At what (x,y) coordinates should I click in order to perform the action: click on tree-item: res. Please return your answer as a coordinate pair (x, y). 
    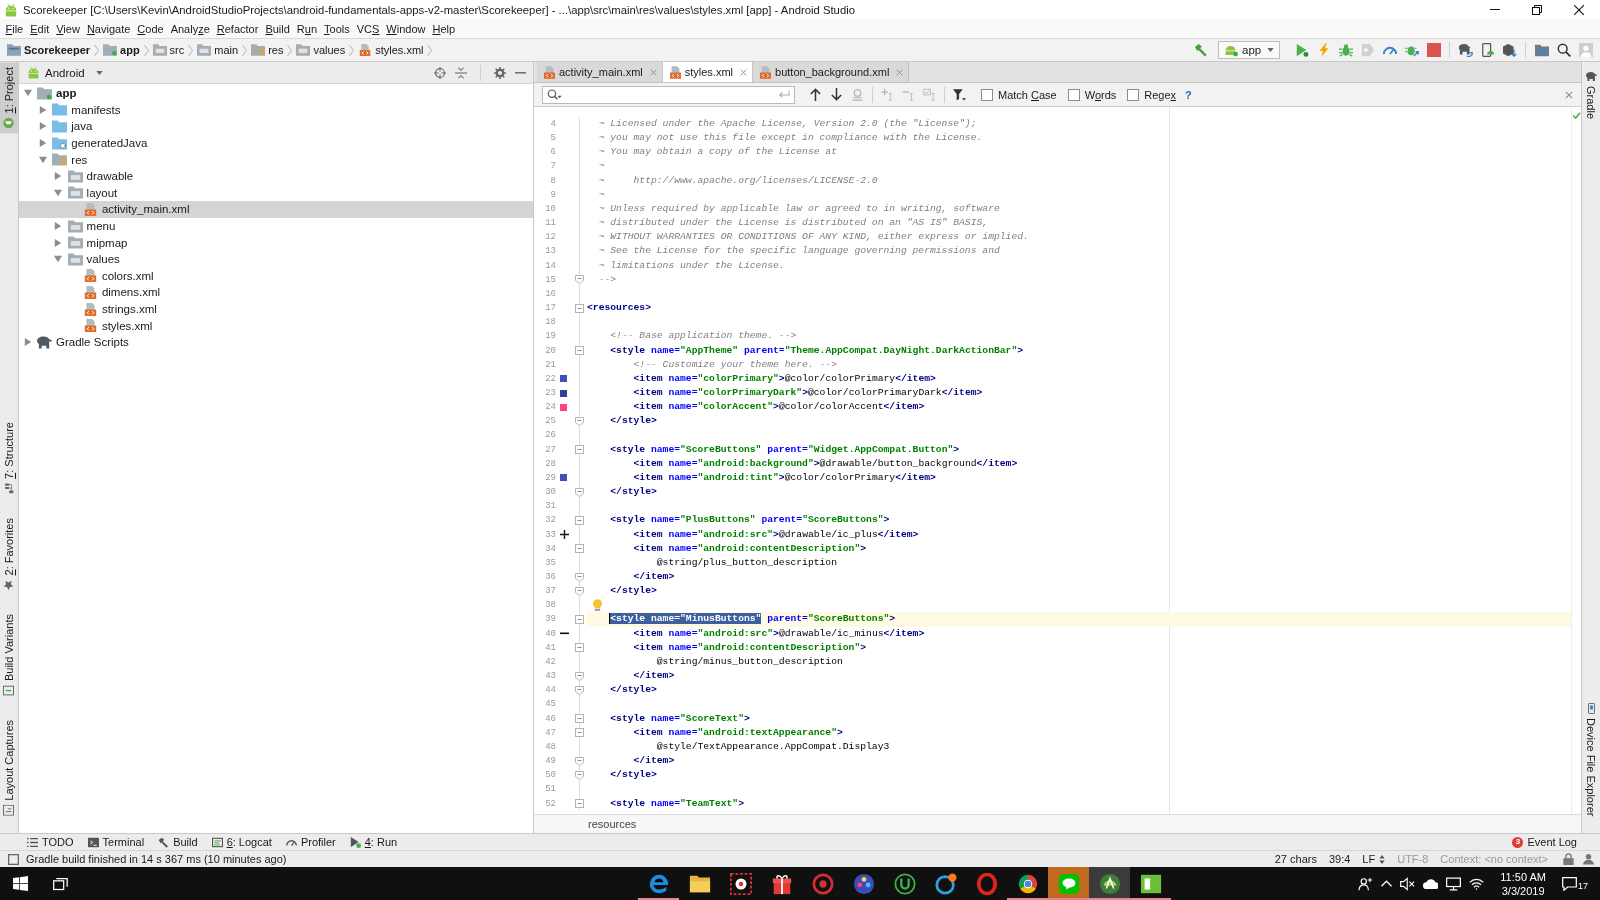
    Looking at the image, I should click on (276, 159).